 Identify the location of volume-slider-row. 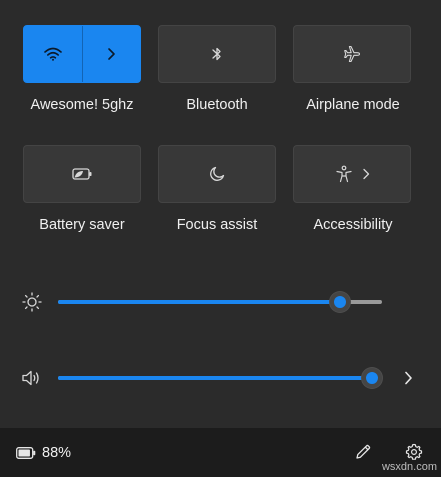
(220, 378).